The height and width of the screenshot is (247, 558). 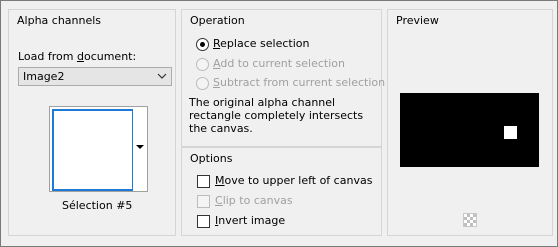 I want to click on clip-to-canvas-label: Clip to canvas, so click(x=254, y=200).